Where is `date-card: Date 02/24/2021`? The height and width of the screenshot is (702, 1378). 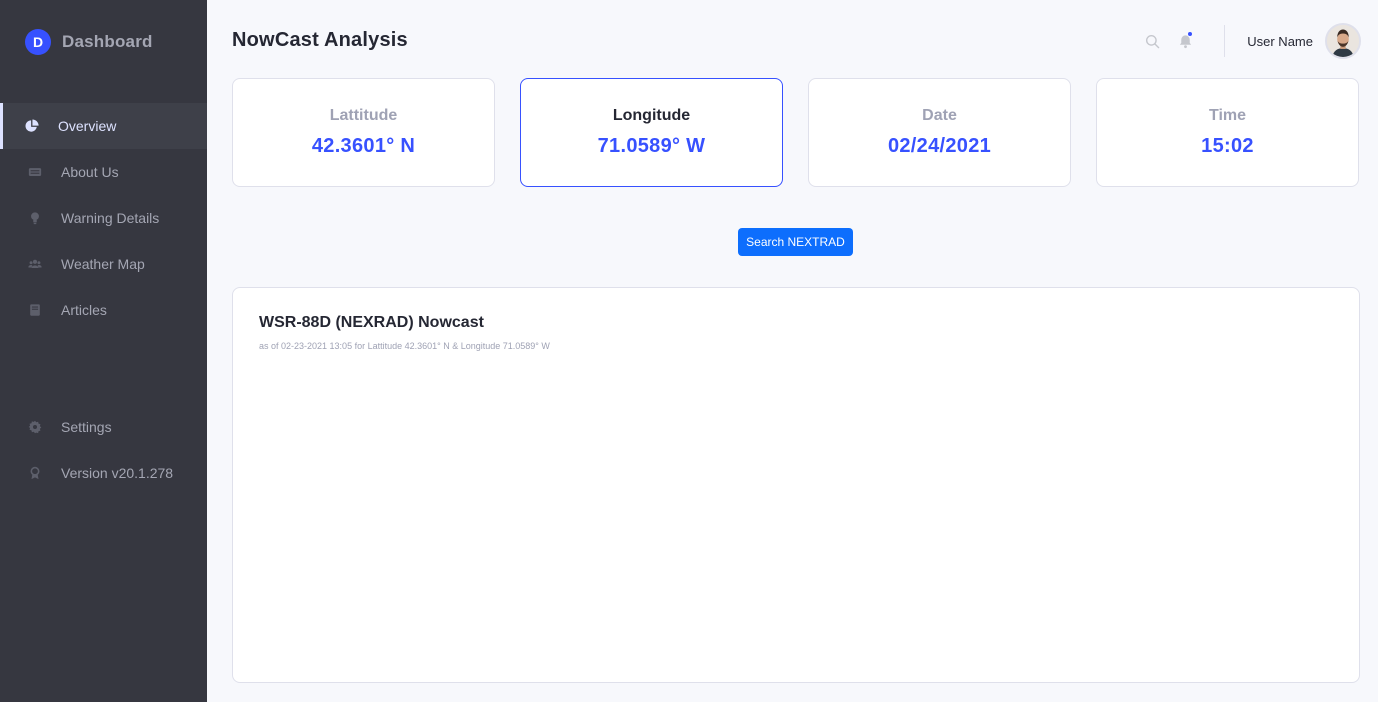
date-card: Date 02/24/2021 is located at coordinates (939, 132).